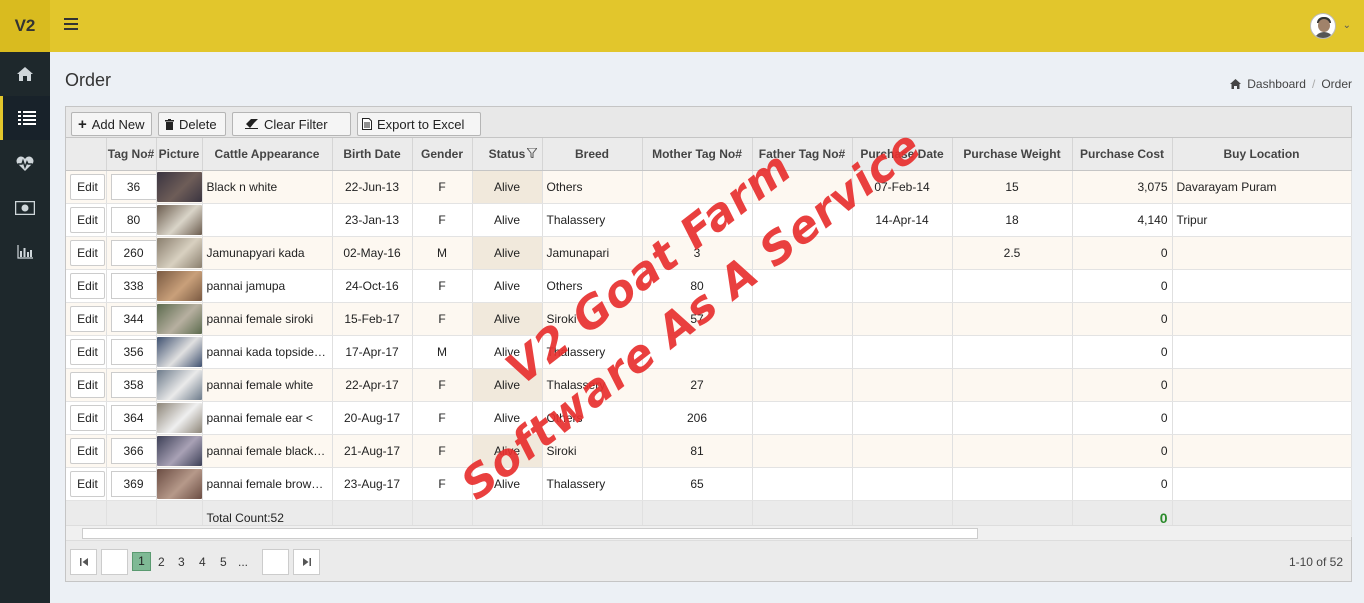  Describe the element at coordinates (25, 252) in the screenshot. I see `sidebar-item-reports` at that location.